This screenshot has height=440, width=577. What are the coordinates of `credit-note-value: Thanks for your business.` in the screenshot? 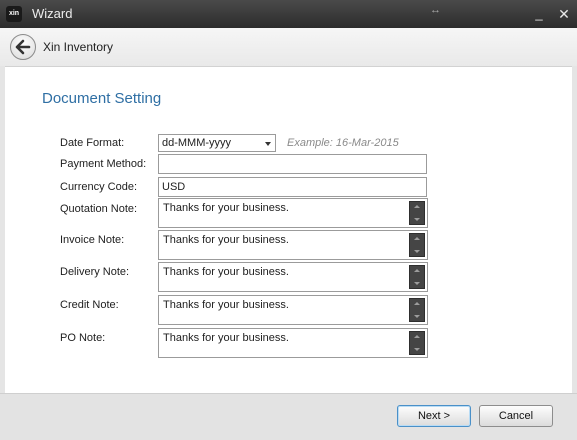 It's located at (226, 305).